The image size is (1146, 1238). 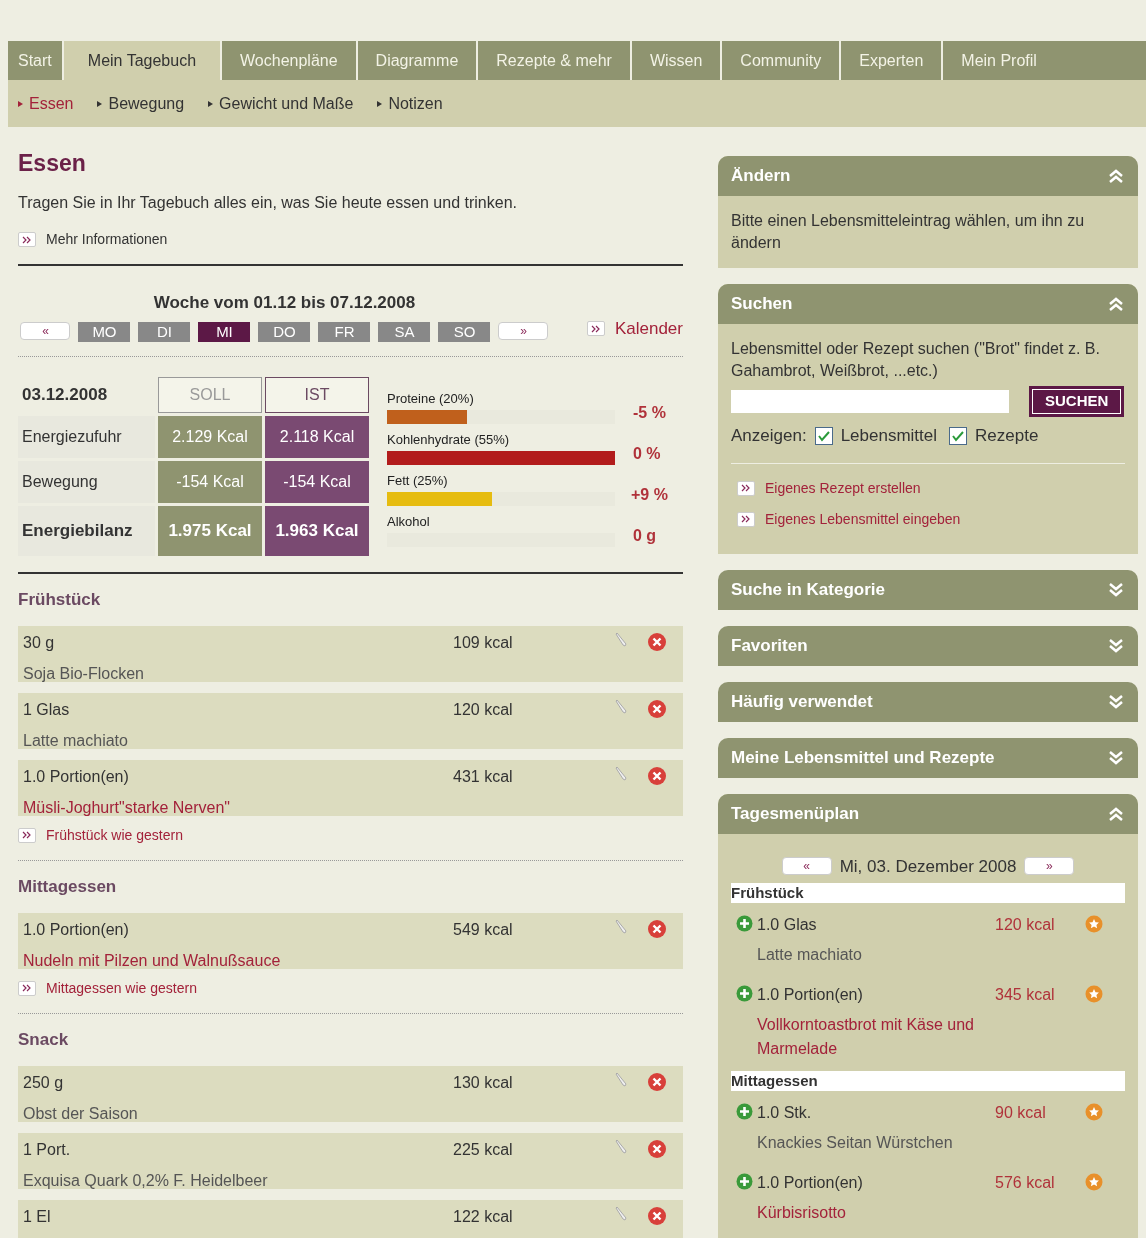 I want to click on copy-meal-link: Frühstück wie gestern, so click(x=114, y=835).